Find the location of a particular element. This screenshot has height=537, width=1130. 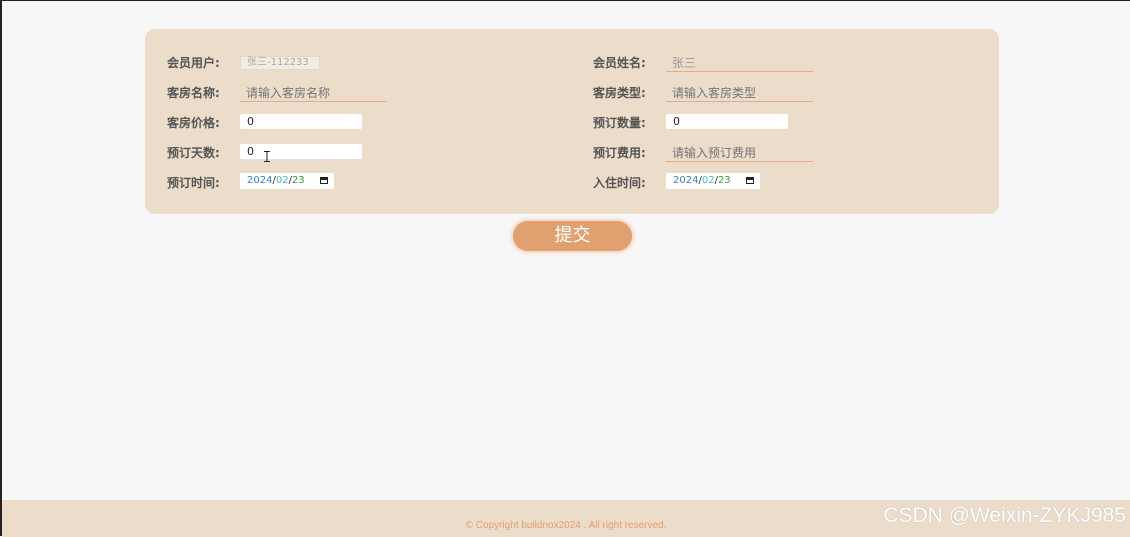

room-name-input is located at coordinates (313, 93).